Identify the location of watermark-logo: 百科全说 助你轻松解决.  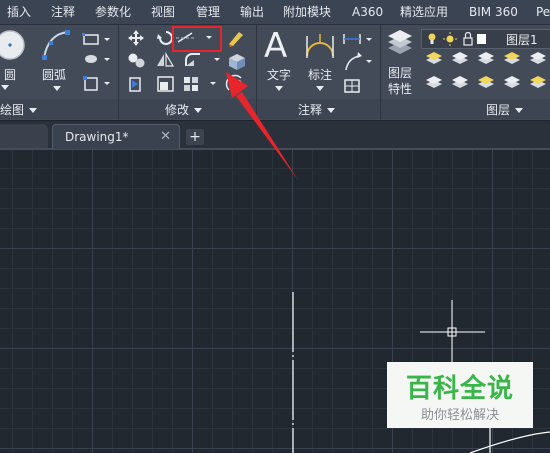
(460, 395).